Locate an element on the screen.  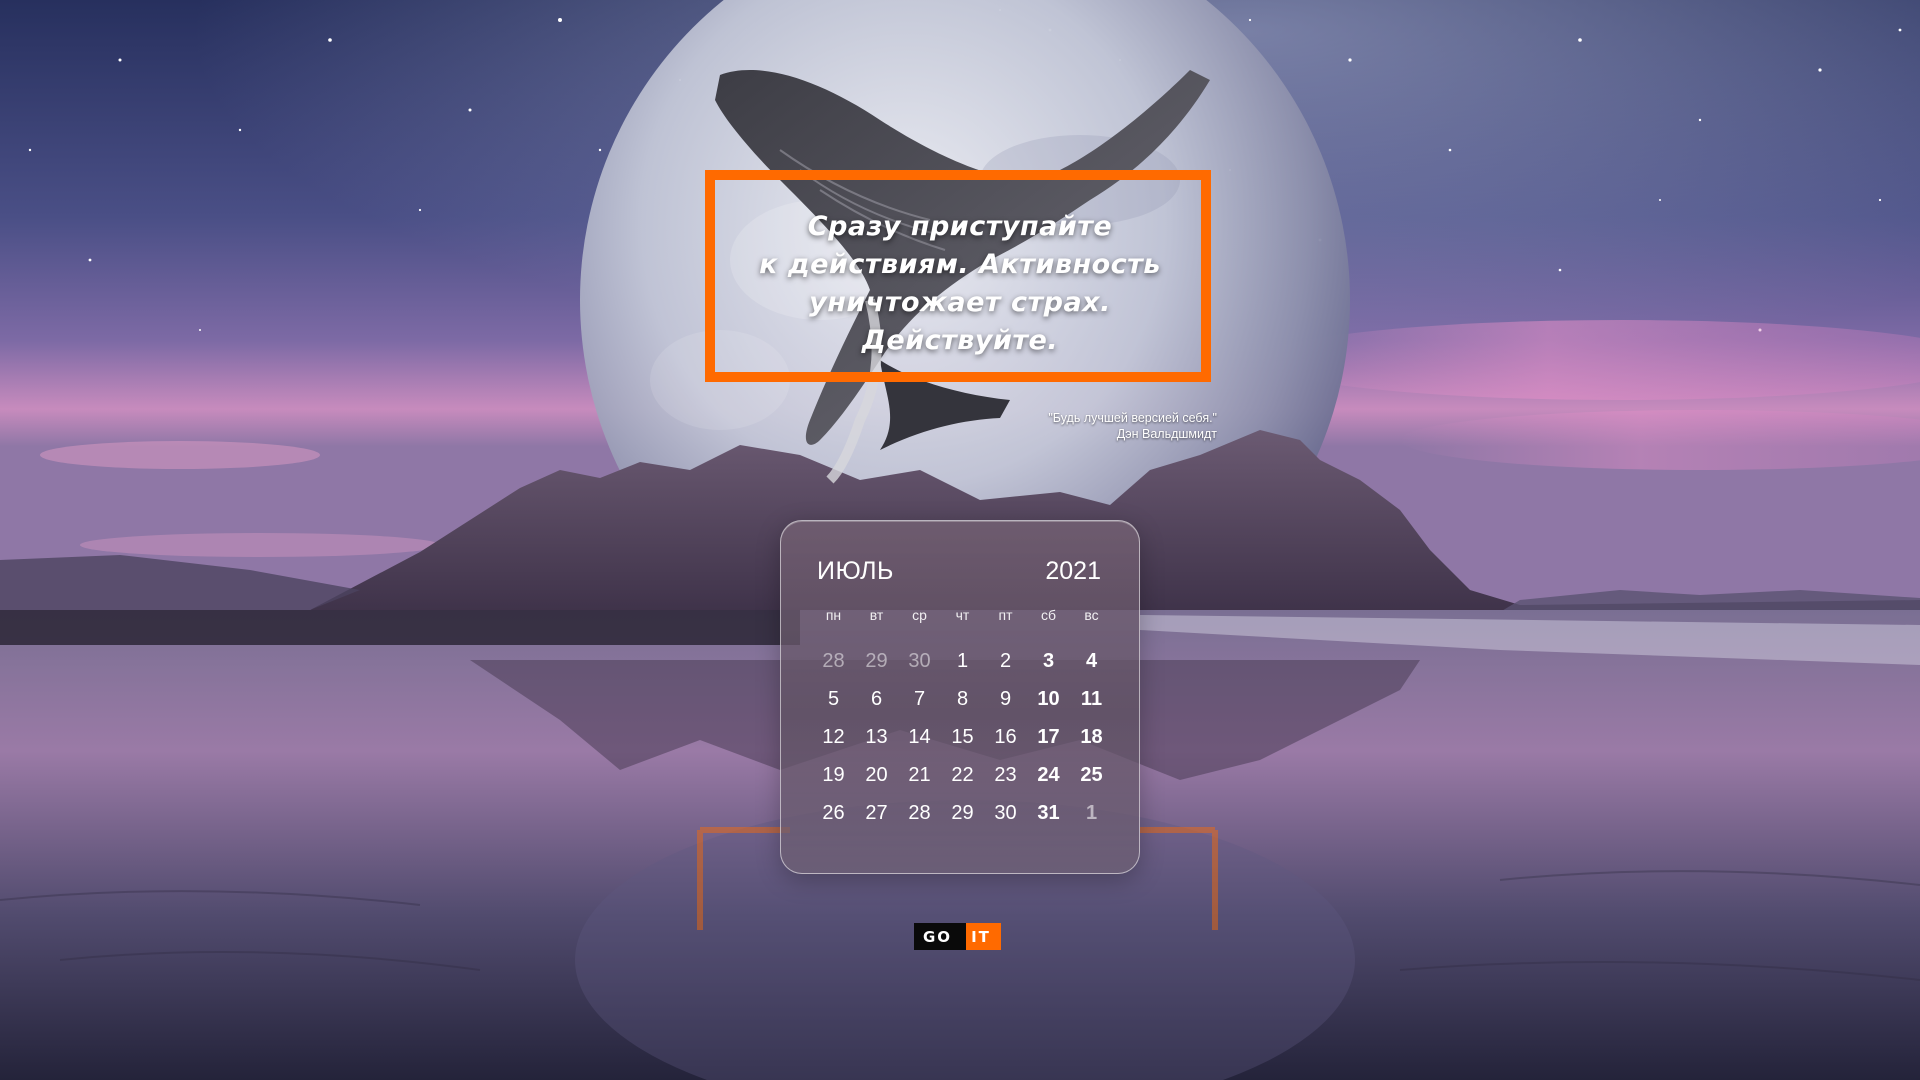
calendar-day: 27 is located at coordinates (876, 813).